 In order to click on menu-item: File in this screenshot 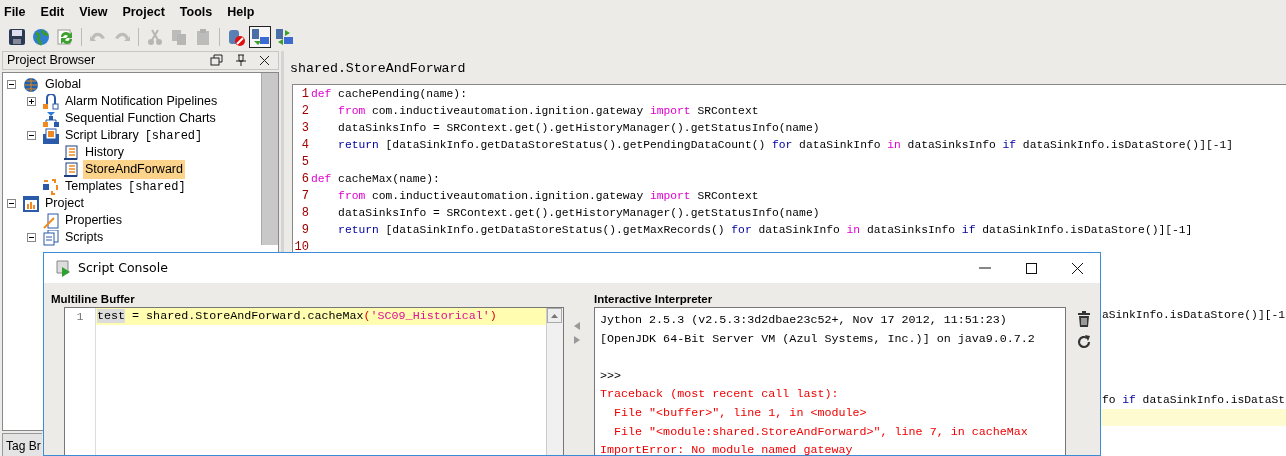, I will do `click(15, 12)`.